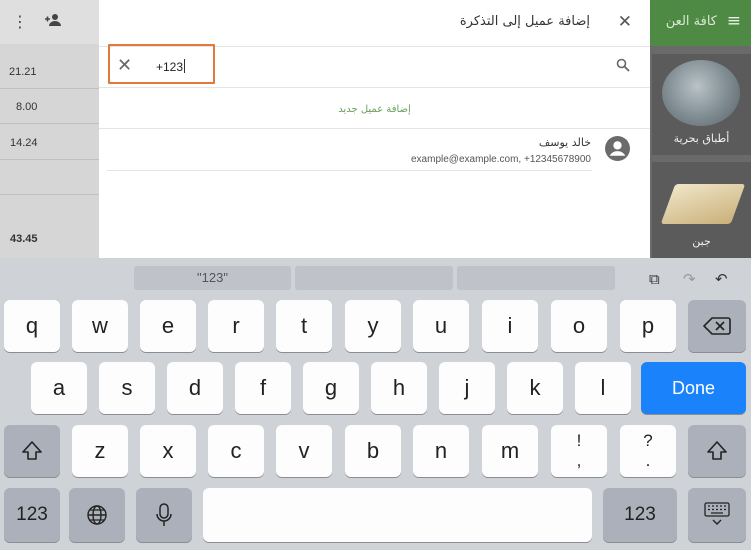 The image size is (751, 550). I want to click on key-exclamation: ! ,, so click(579, 451).